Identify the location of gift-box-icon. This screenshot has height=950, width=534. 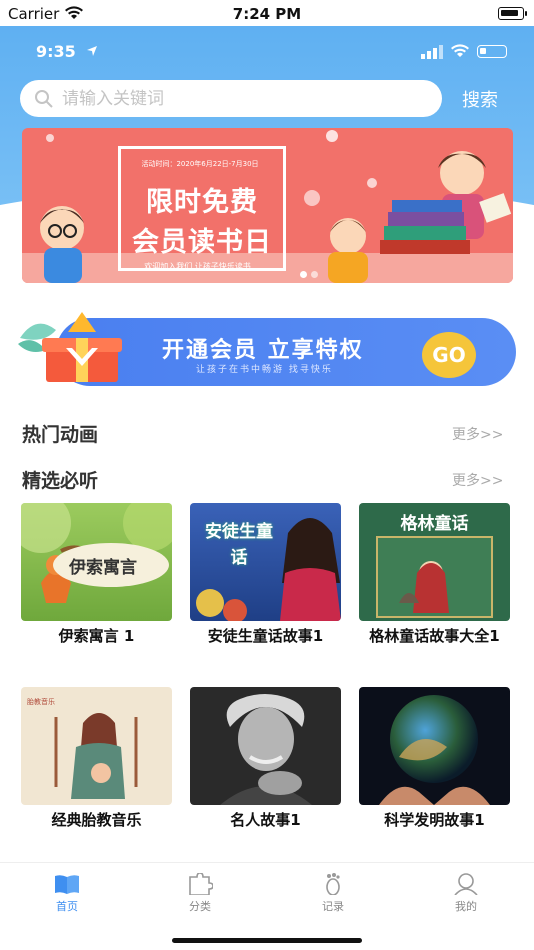
(70, 347).